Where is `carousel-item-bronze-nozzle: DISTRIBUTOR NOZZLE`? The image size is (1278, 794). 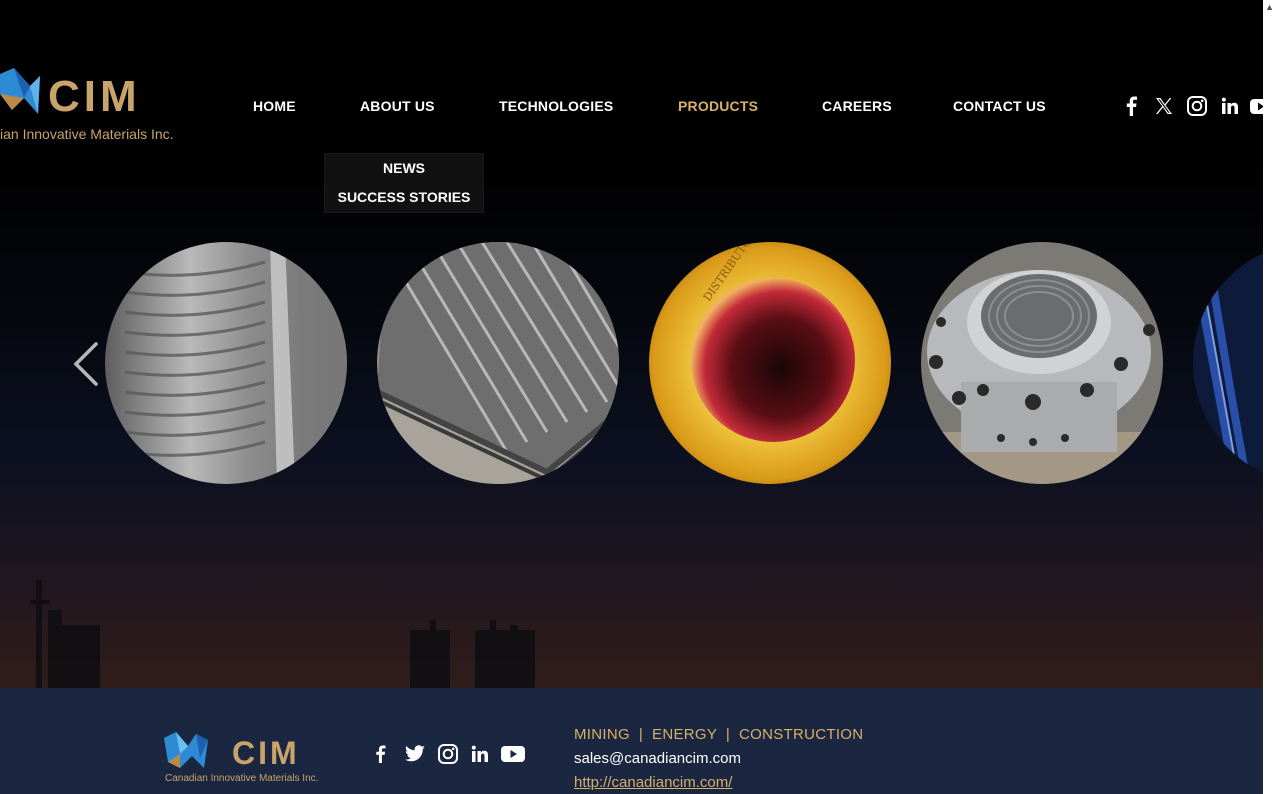 carousel-item-bronze-nozzle: DISTRIBUTOR NOZZLE is located at coordinates (770, 363).